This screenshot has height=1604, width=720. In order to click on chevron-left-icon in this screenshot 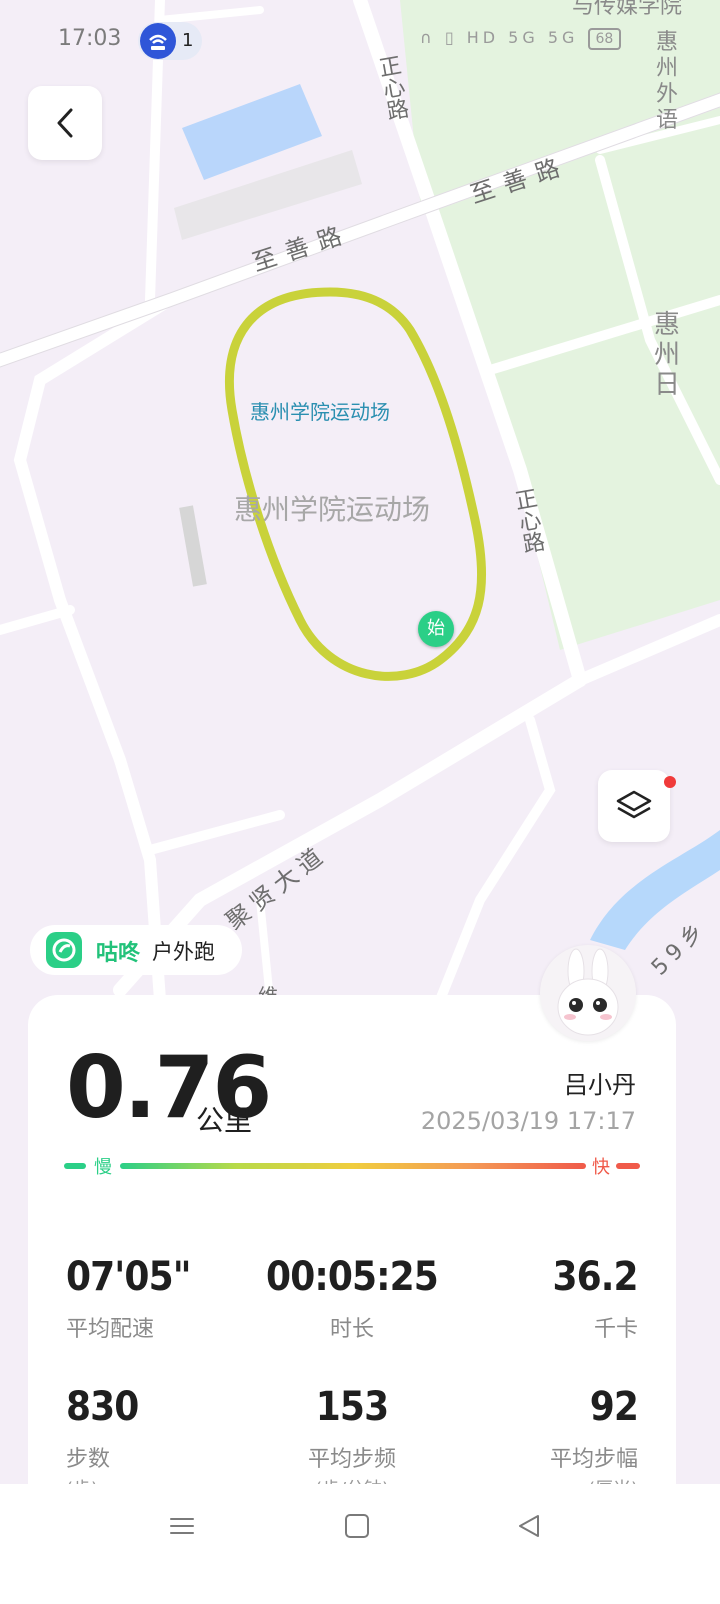, I will do `click(65, 123)`.